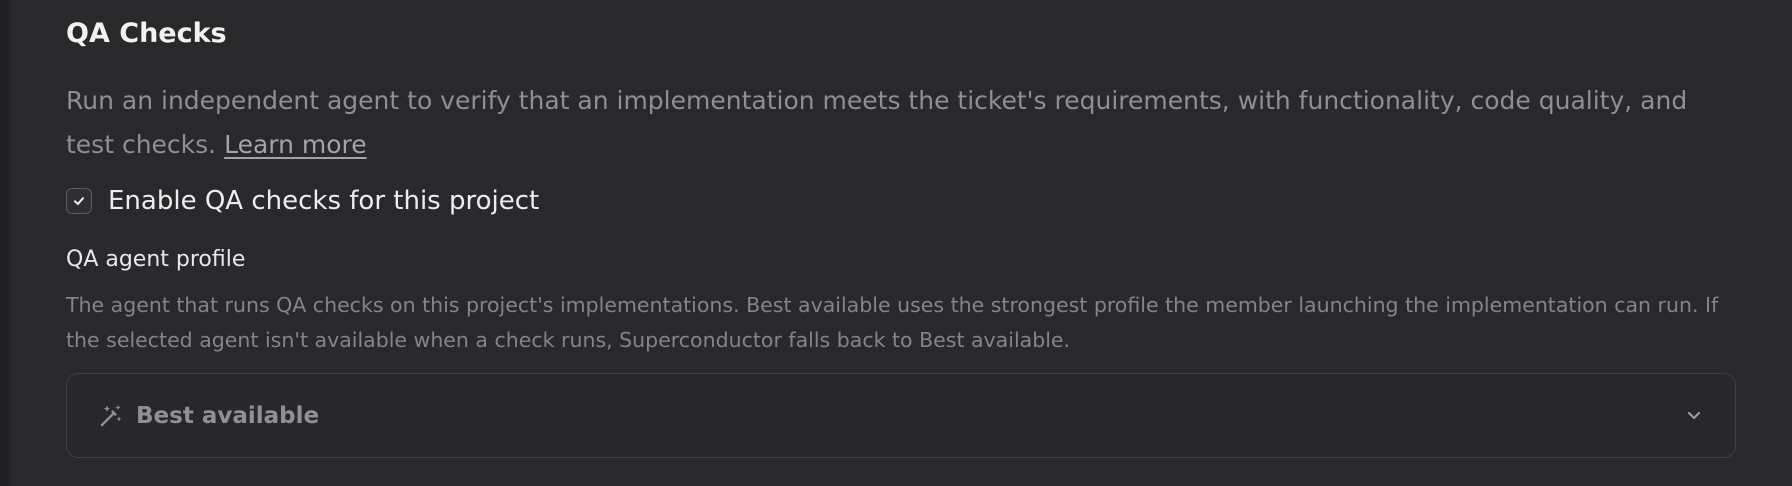  Describe the element at coordinates (295, 144) in the screenshot. I see `learn-more-link: Learn more` at that location.